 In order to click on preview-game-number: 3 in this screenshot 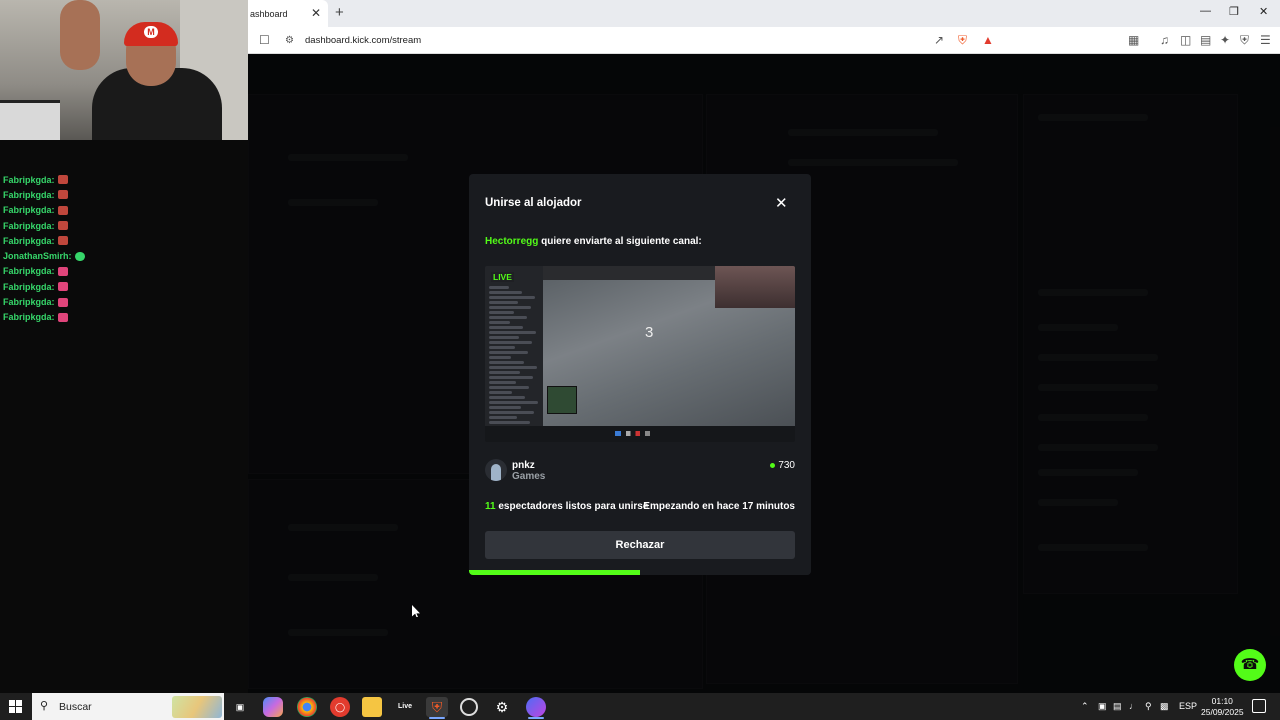, I will do `click(649, 332)`.